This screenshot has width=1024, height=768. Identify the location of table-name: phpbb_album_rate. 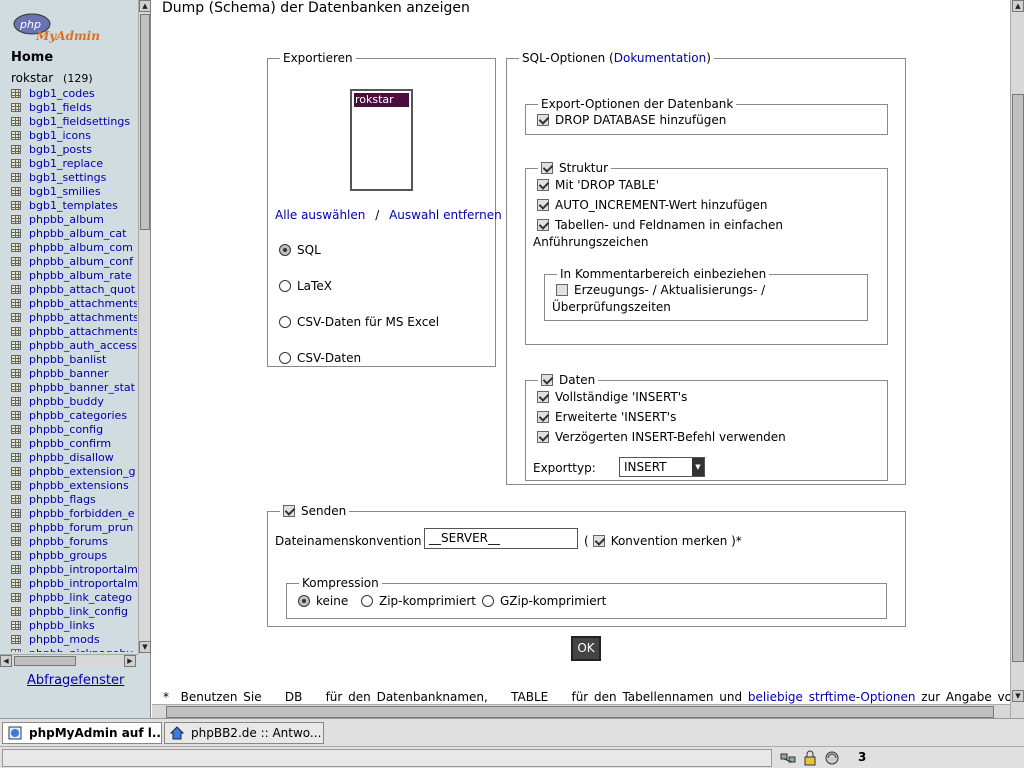
(80, 275).